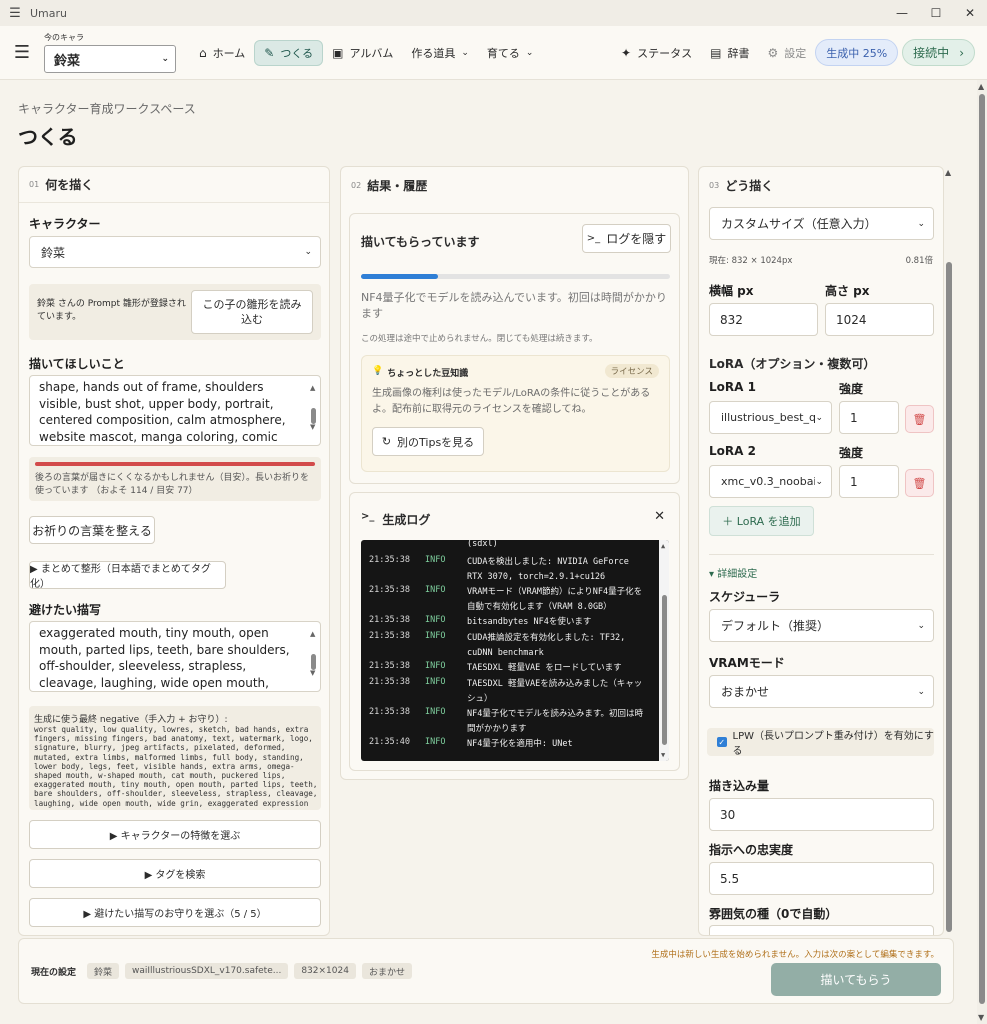 Image resolution: width=987 pixels, height=1024 pixels. What do you see at coordinates (49, 13) in the screenshot?
I see `app-title: Umaru` at bounding box center [49, 13].